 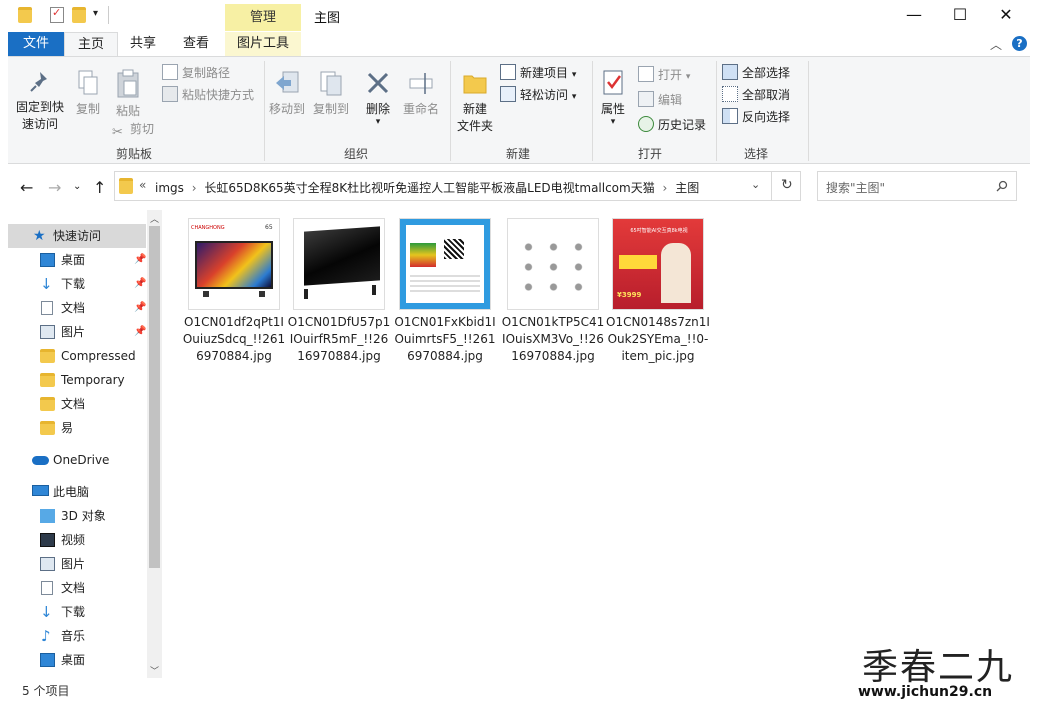 What do you see at coordinates (339, 291) in the screenshot?
I see `file-item: O1CN01DfU57p1IOuirfR5mF_!!2616970884.jpg` at bounding box center [339, 291].